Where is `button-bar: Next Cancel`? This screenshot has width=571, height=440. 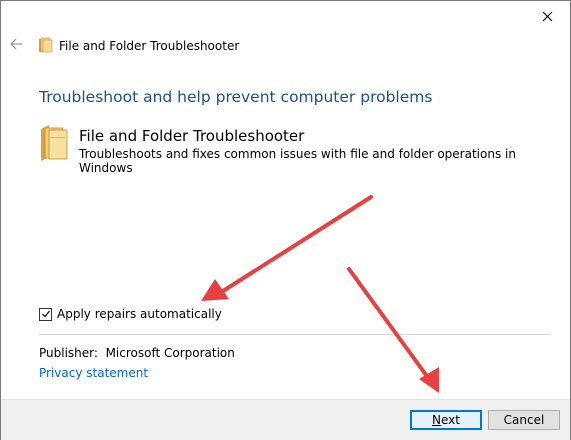
button-bar: Next Cancel is located at coordinates (285, 419).